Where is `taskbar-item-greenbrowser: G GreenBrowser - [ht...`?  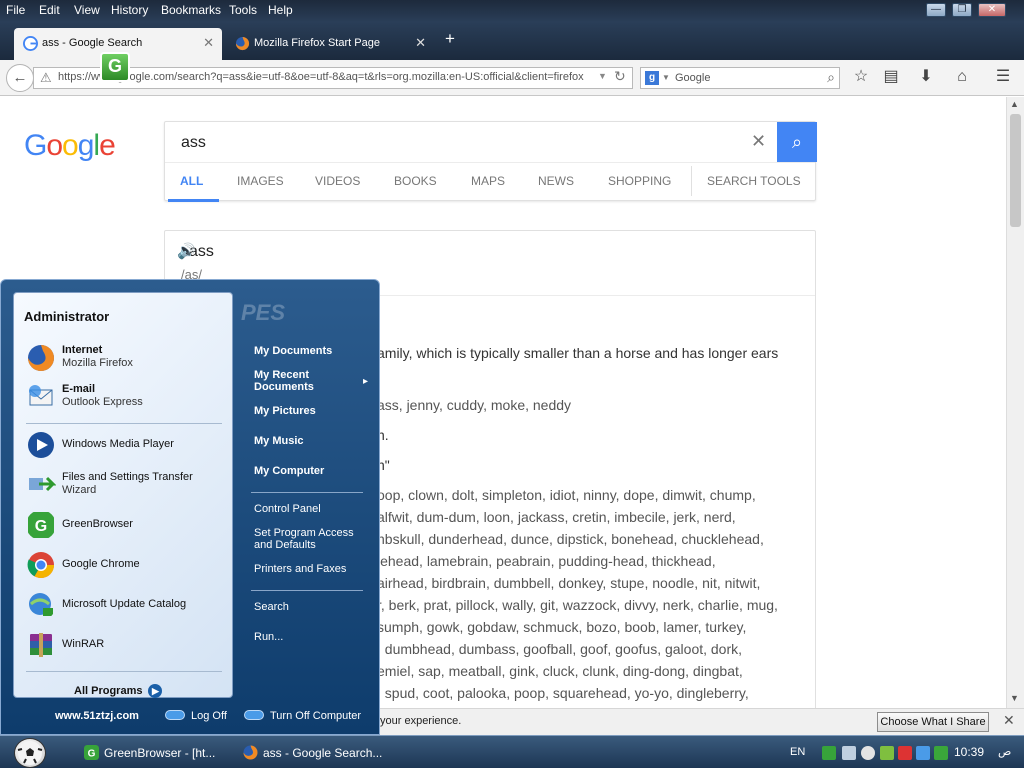
taskbar-item-greenbrowser: G GreenBrowser - [ht... is located at coordinates (148, 753).